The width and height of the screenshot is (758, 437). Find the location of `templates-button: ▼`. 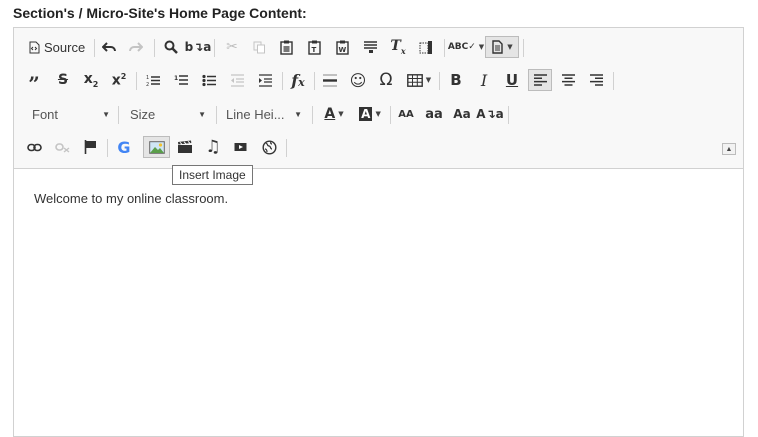

templates-button: ▼ is located at coordinates (502, 47).